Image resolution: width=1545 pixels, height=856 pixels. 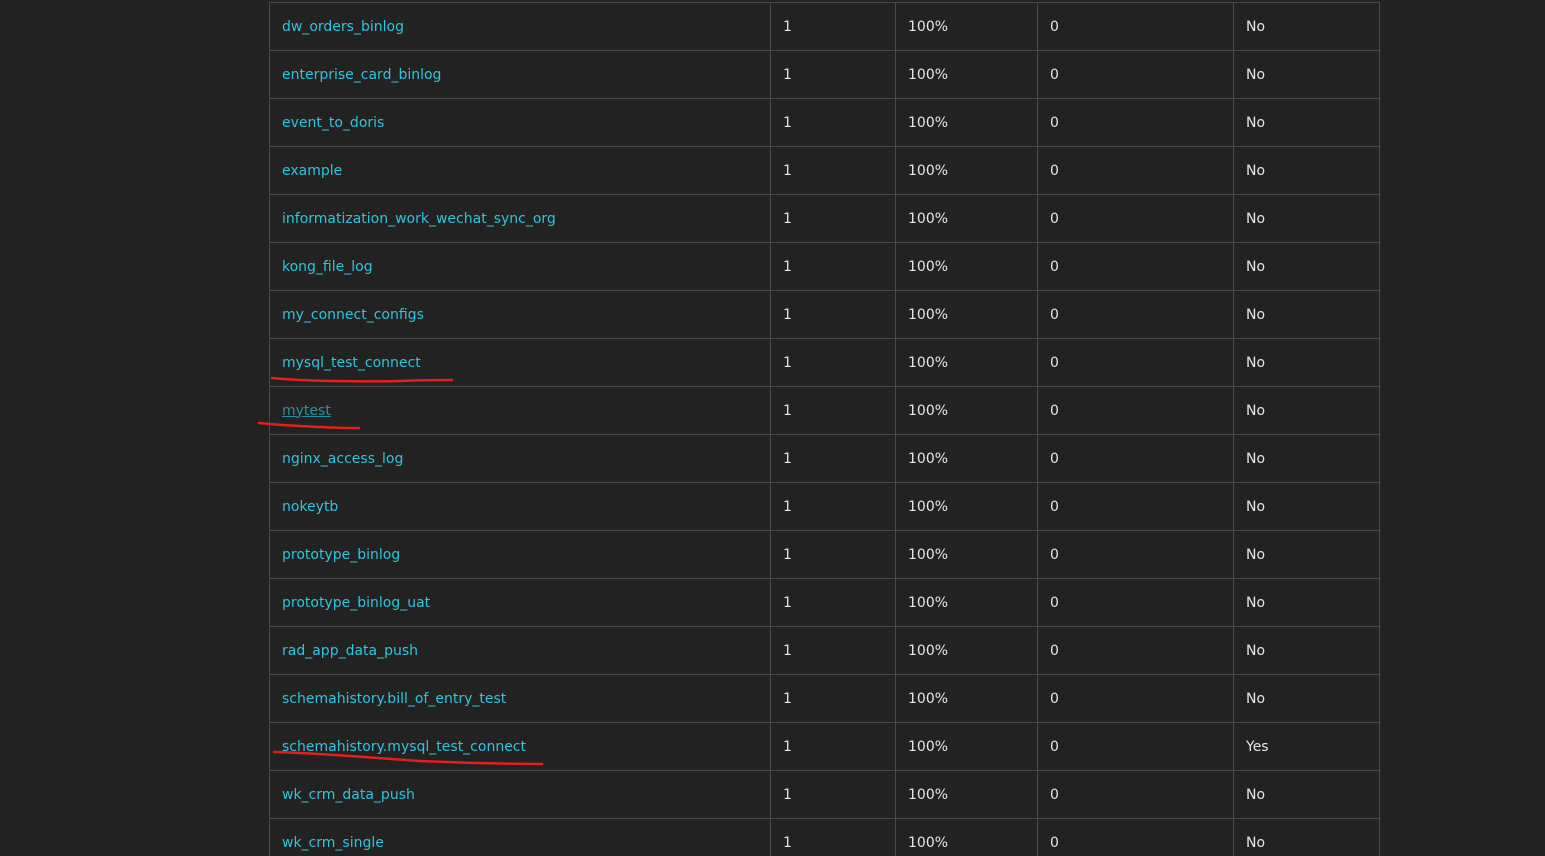 I want to click on table-row: wk_crm_data_push 1 100% 0 No, so click(x=824, y=794).